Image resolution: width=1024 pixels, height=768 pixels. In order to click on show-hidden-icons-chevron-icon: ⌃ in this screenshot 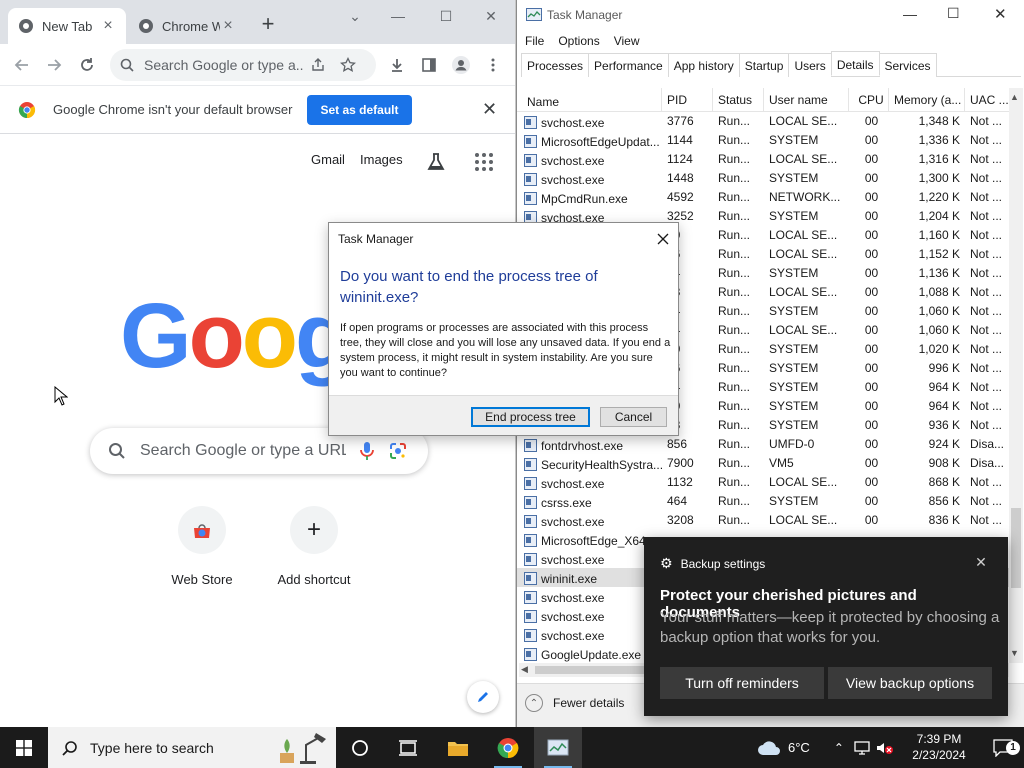, I will do `click(839, 748)`.